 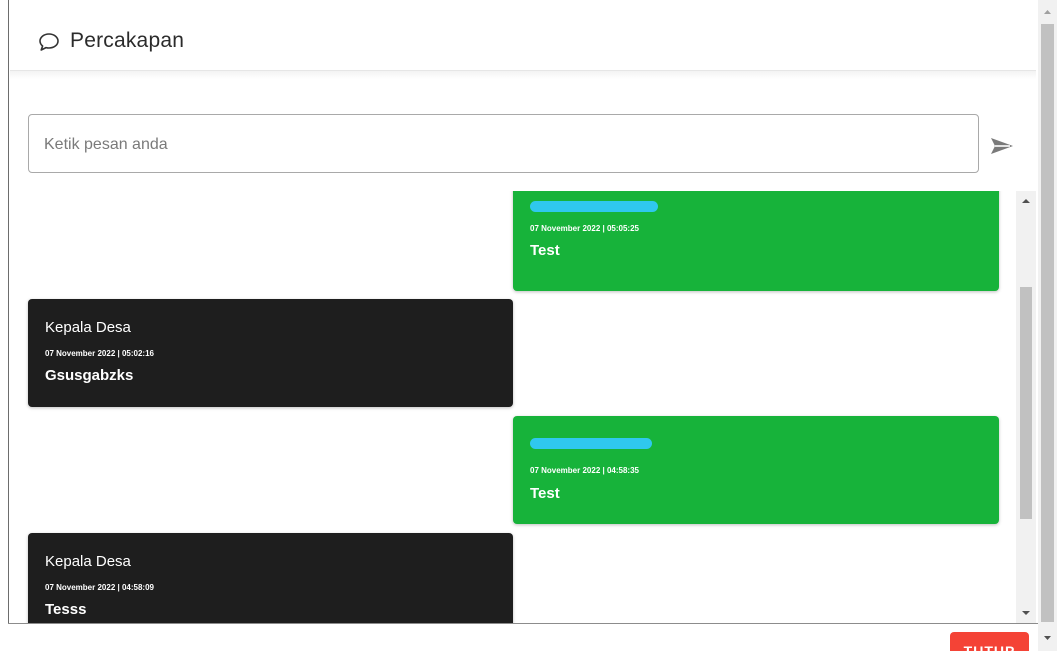 What do you see at coordinates (99, 353) in the screenshot?
I see `message-timestamp: 07 November 2022 | 05:02:16` at bounding box center [99, 353].